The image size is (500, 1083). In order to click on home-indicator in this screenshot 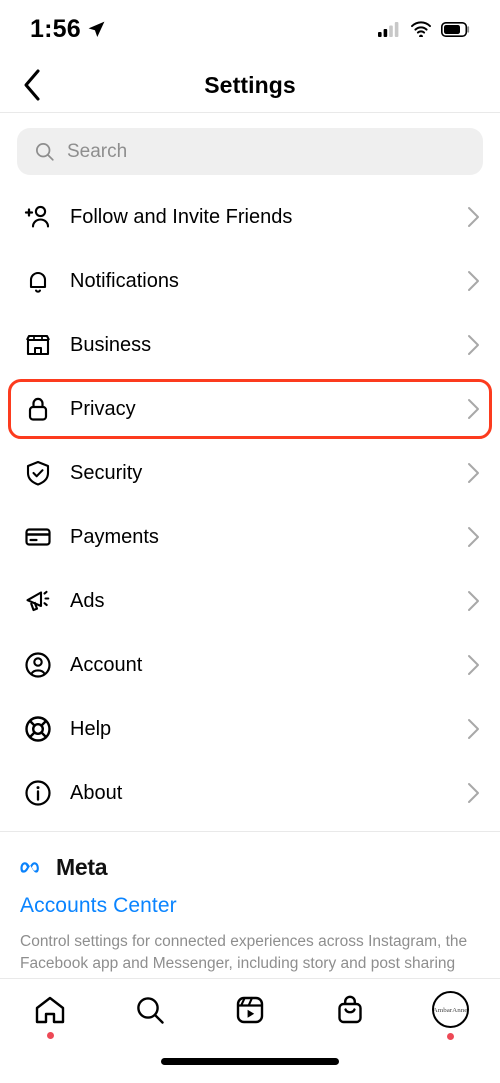, I will do `click(250, 1067)`.